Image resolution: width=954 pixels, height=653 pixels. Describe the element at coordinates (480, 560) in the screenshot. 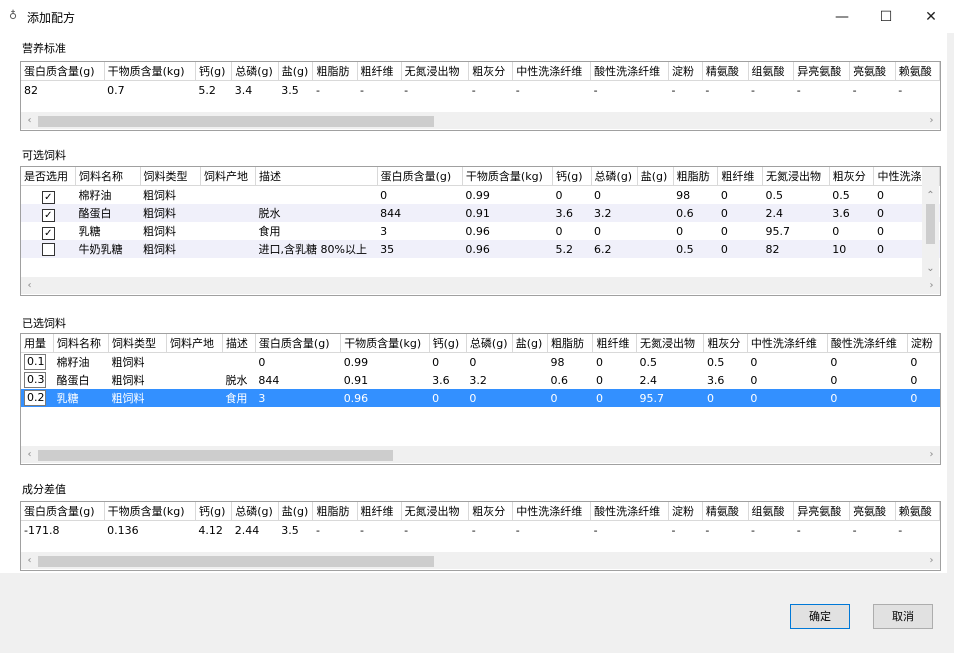

I see `difference-hscrollbar: ‹ ›` at that location.